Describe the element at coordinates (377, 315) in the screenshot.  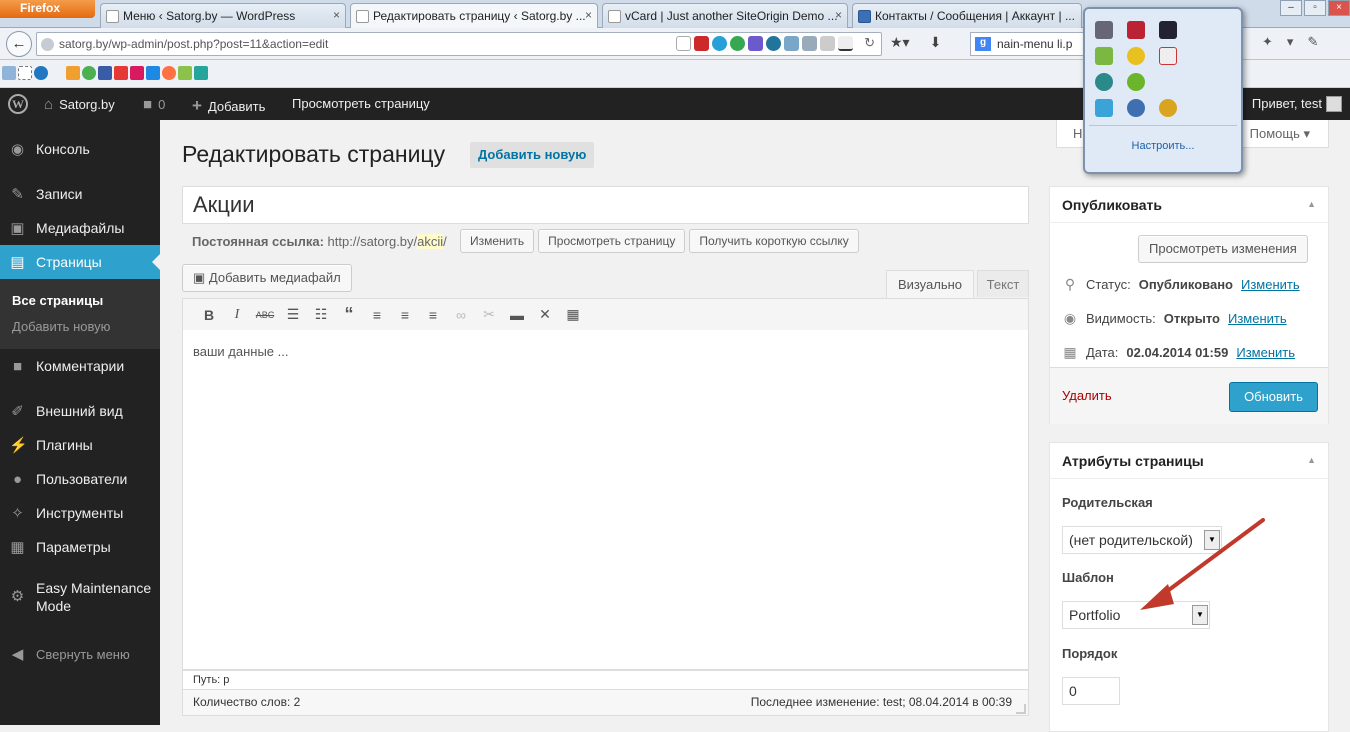
I see `align-left-icon: ≡` at that location.